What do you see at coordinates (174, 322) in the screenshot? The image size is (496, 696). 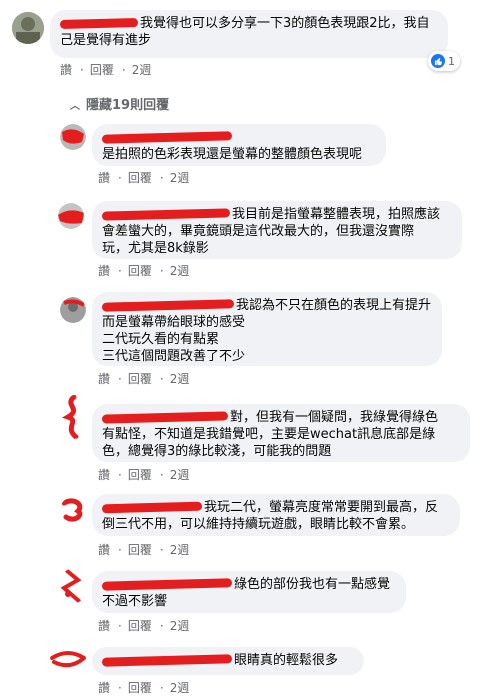 I see `reply-text: 而是螢幕帶給眼球的感受` at bounding box center [174, 322].